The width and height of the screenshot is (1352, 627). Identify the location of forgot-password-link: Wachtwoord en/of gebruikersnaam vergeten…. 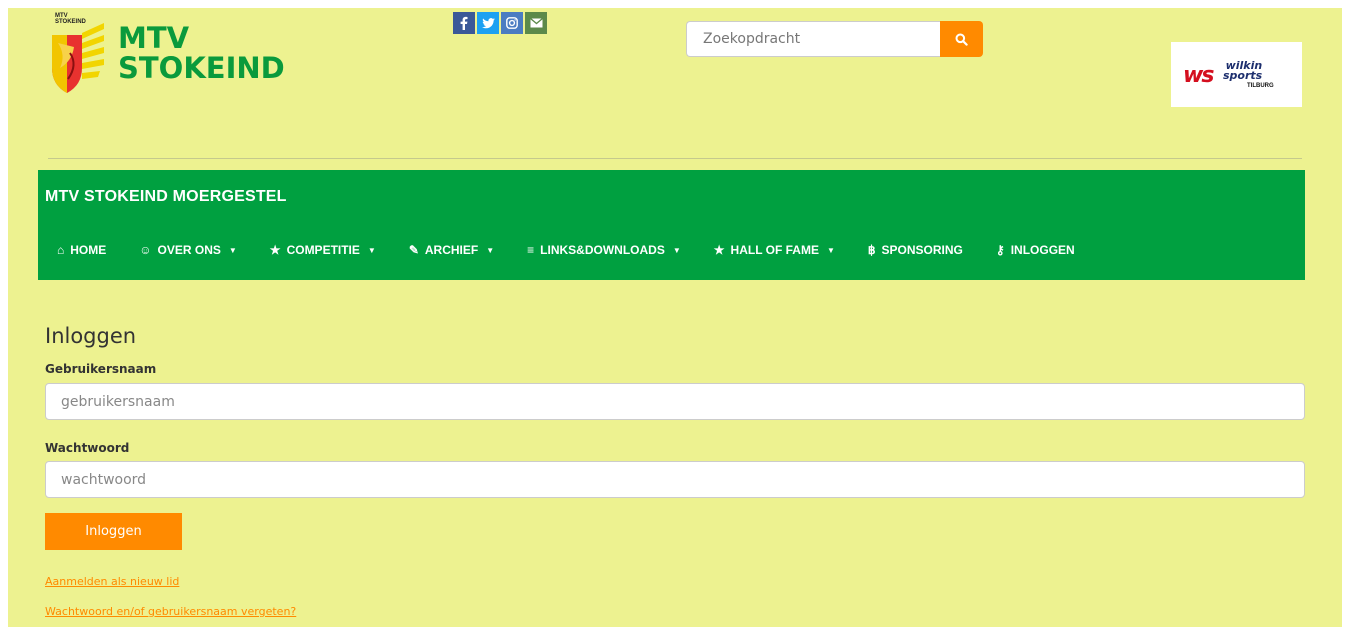
(170, 611).